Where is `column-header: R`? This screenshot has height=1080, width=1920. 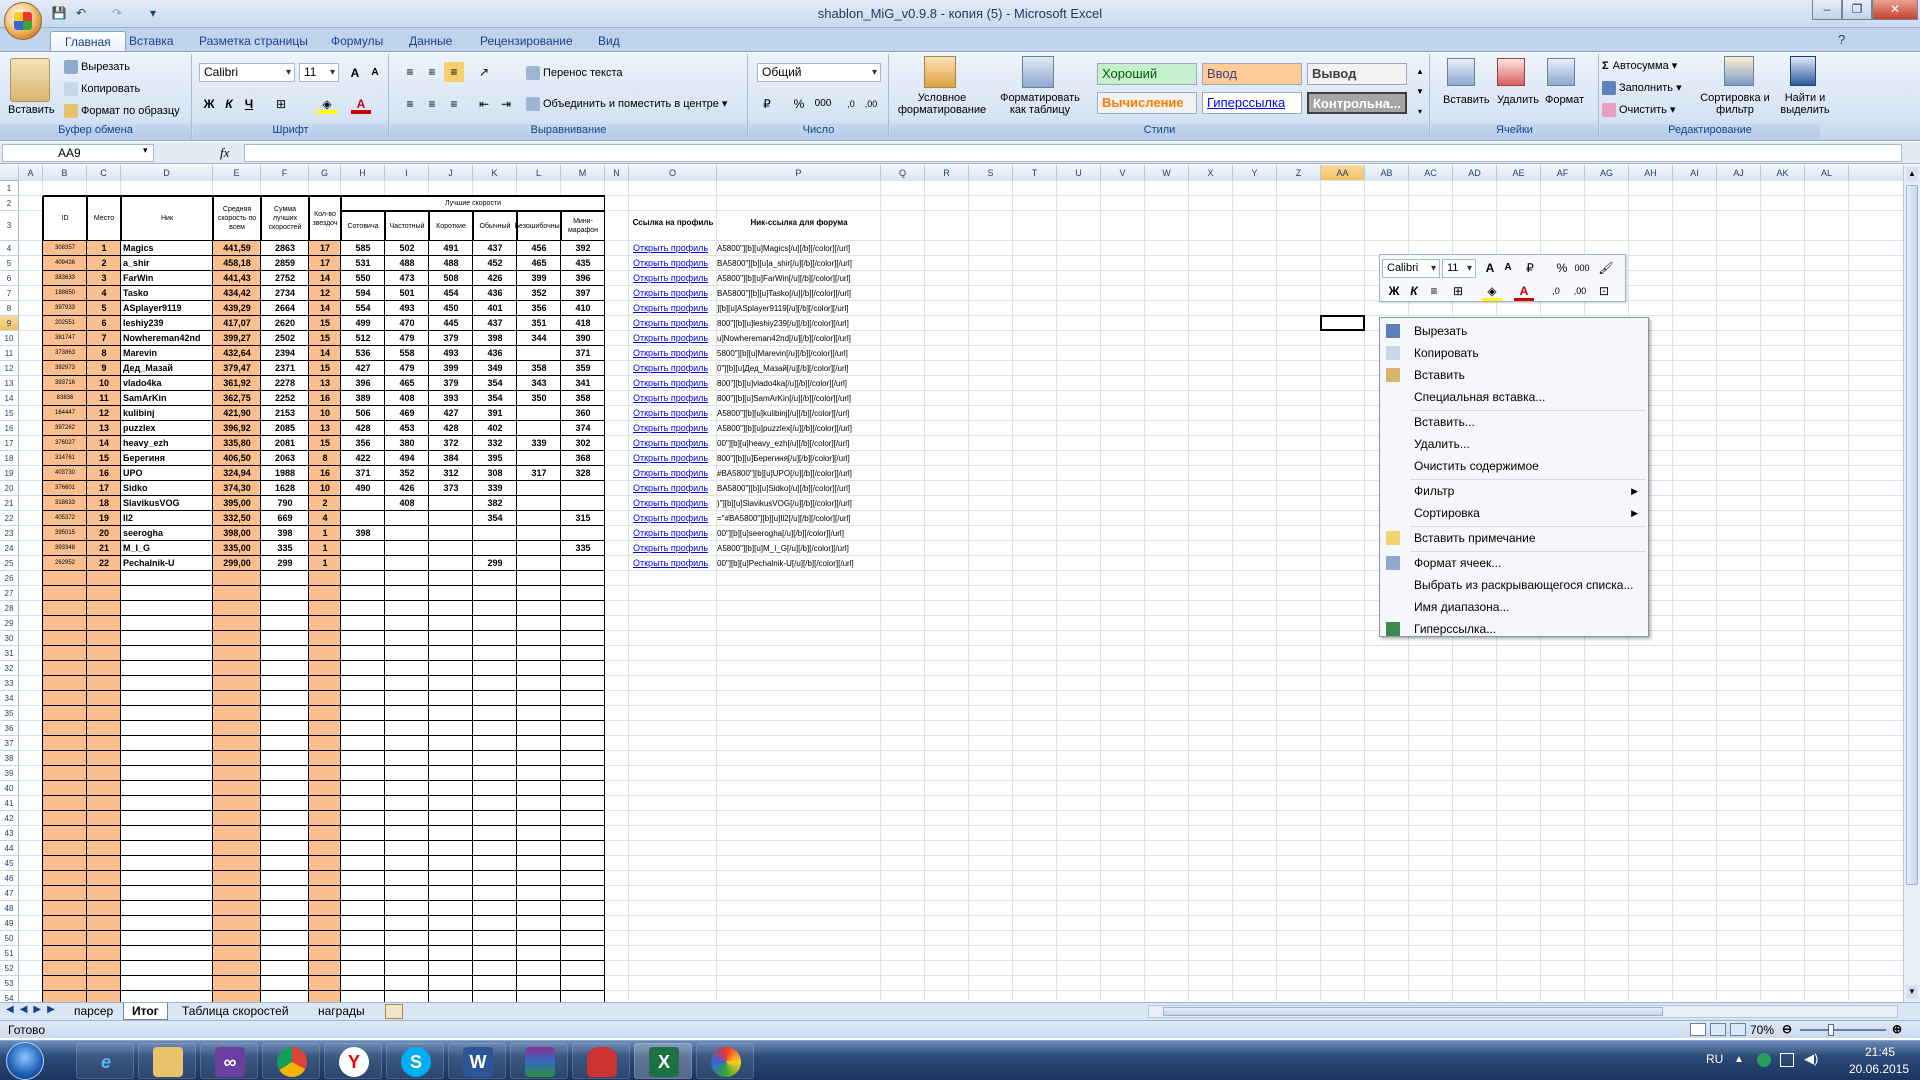
column-header: R is located at coordinates (947, 173).